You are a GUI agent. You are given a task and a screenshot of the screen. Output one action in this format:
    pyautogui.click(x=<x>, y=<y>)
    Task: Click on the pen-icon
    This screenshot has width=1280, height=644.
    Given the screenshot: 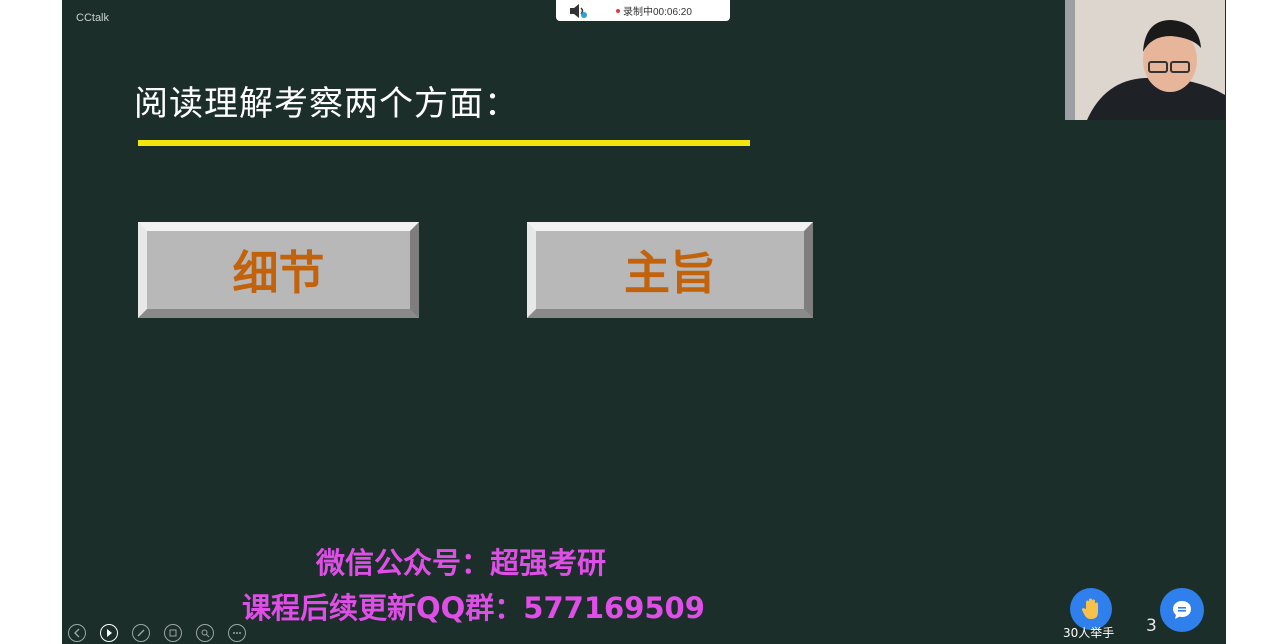 What is the action you would take?
    pyautogui.click(x=141, y=633)
    